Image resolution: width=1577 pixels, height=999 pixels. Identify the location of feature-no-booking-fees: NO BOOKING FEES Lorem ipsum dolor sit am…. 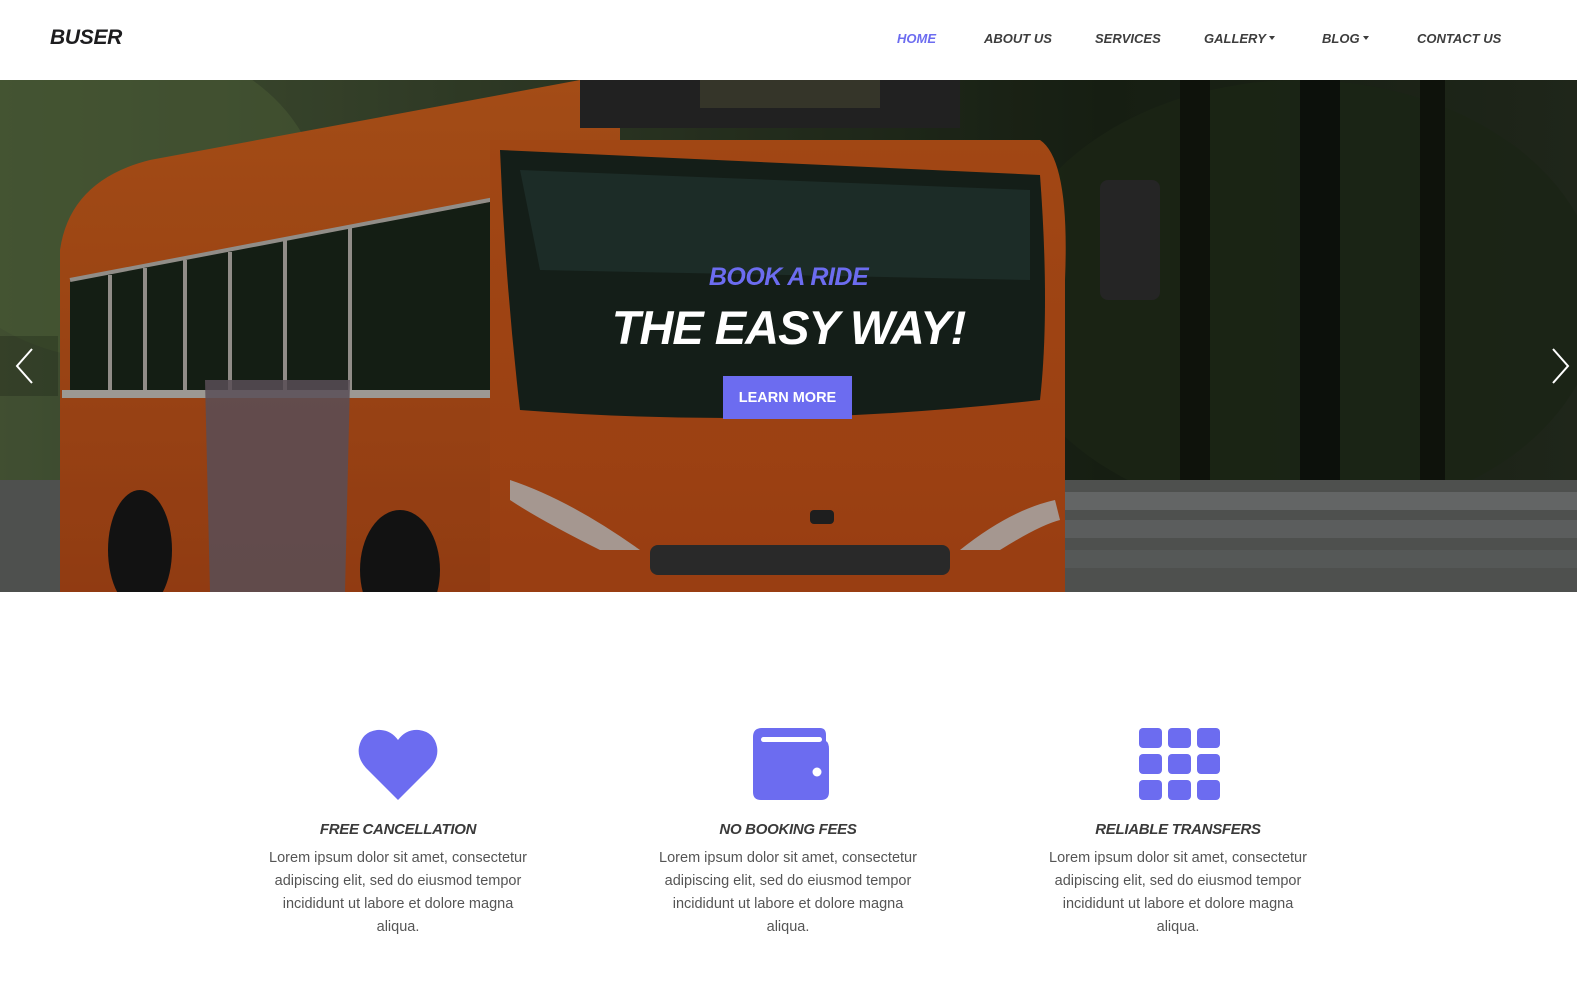
(788, 833).